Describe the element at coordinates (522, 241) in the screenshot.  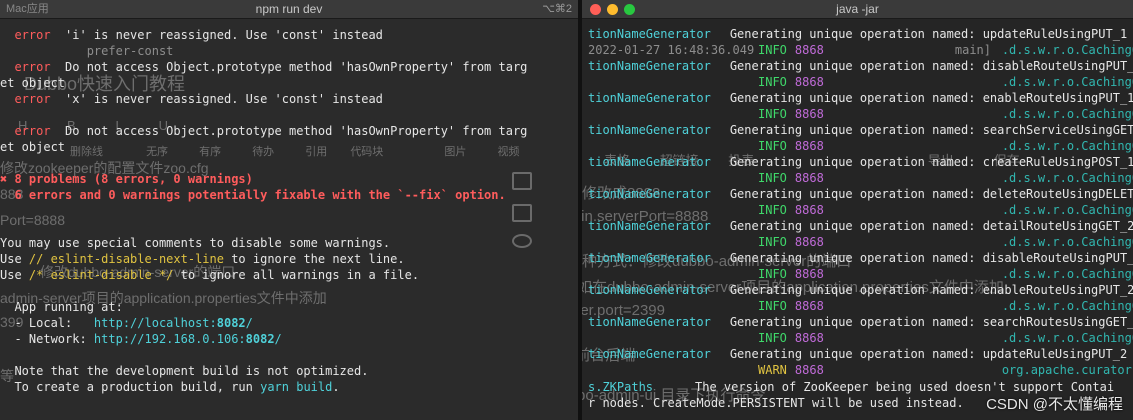
I see `preview-eye-icon` at that location.